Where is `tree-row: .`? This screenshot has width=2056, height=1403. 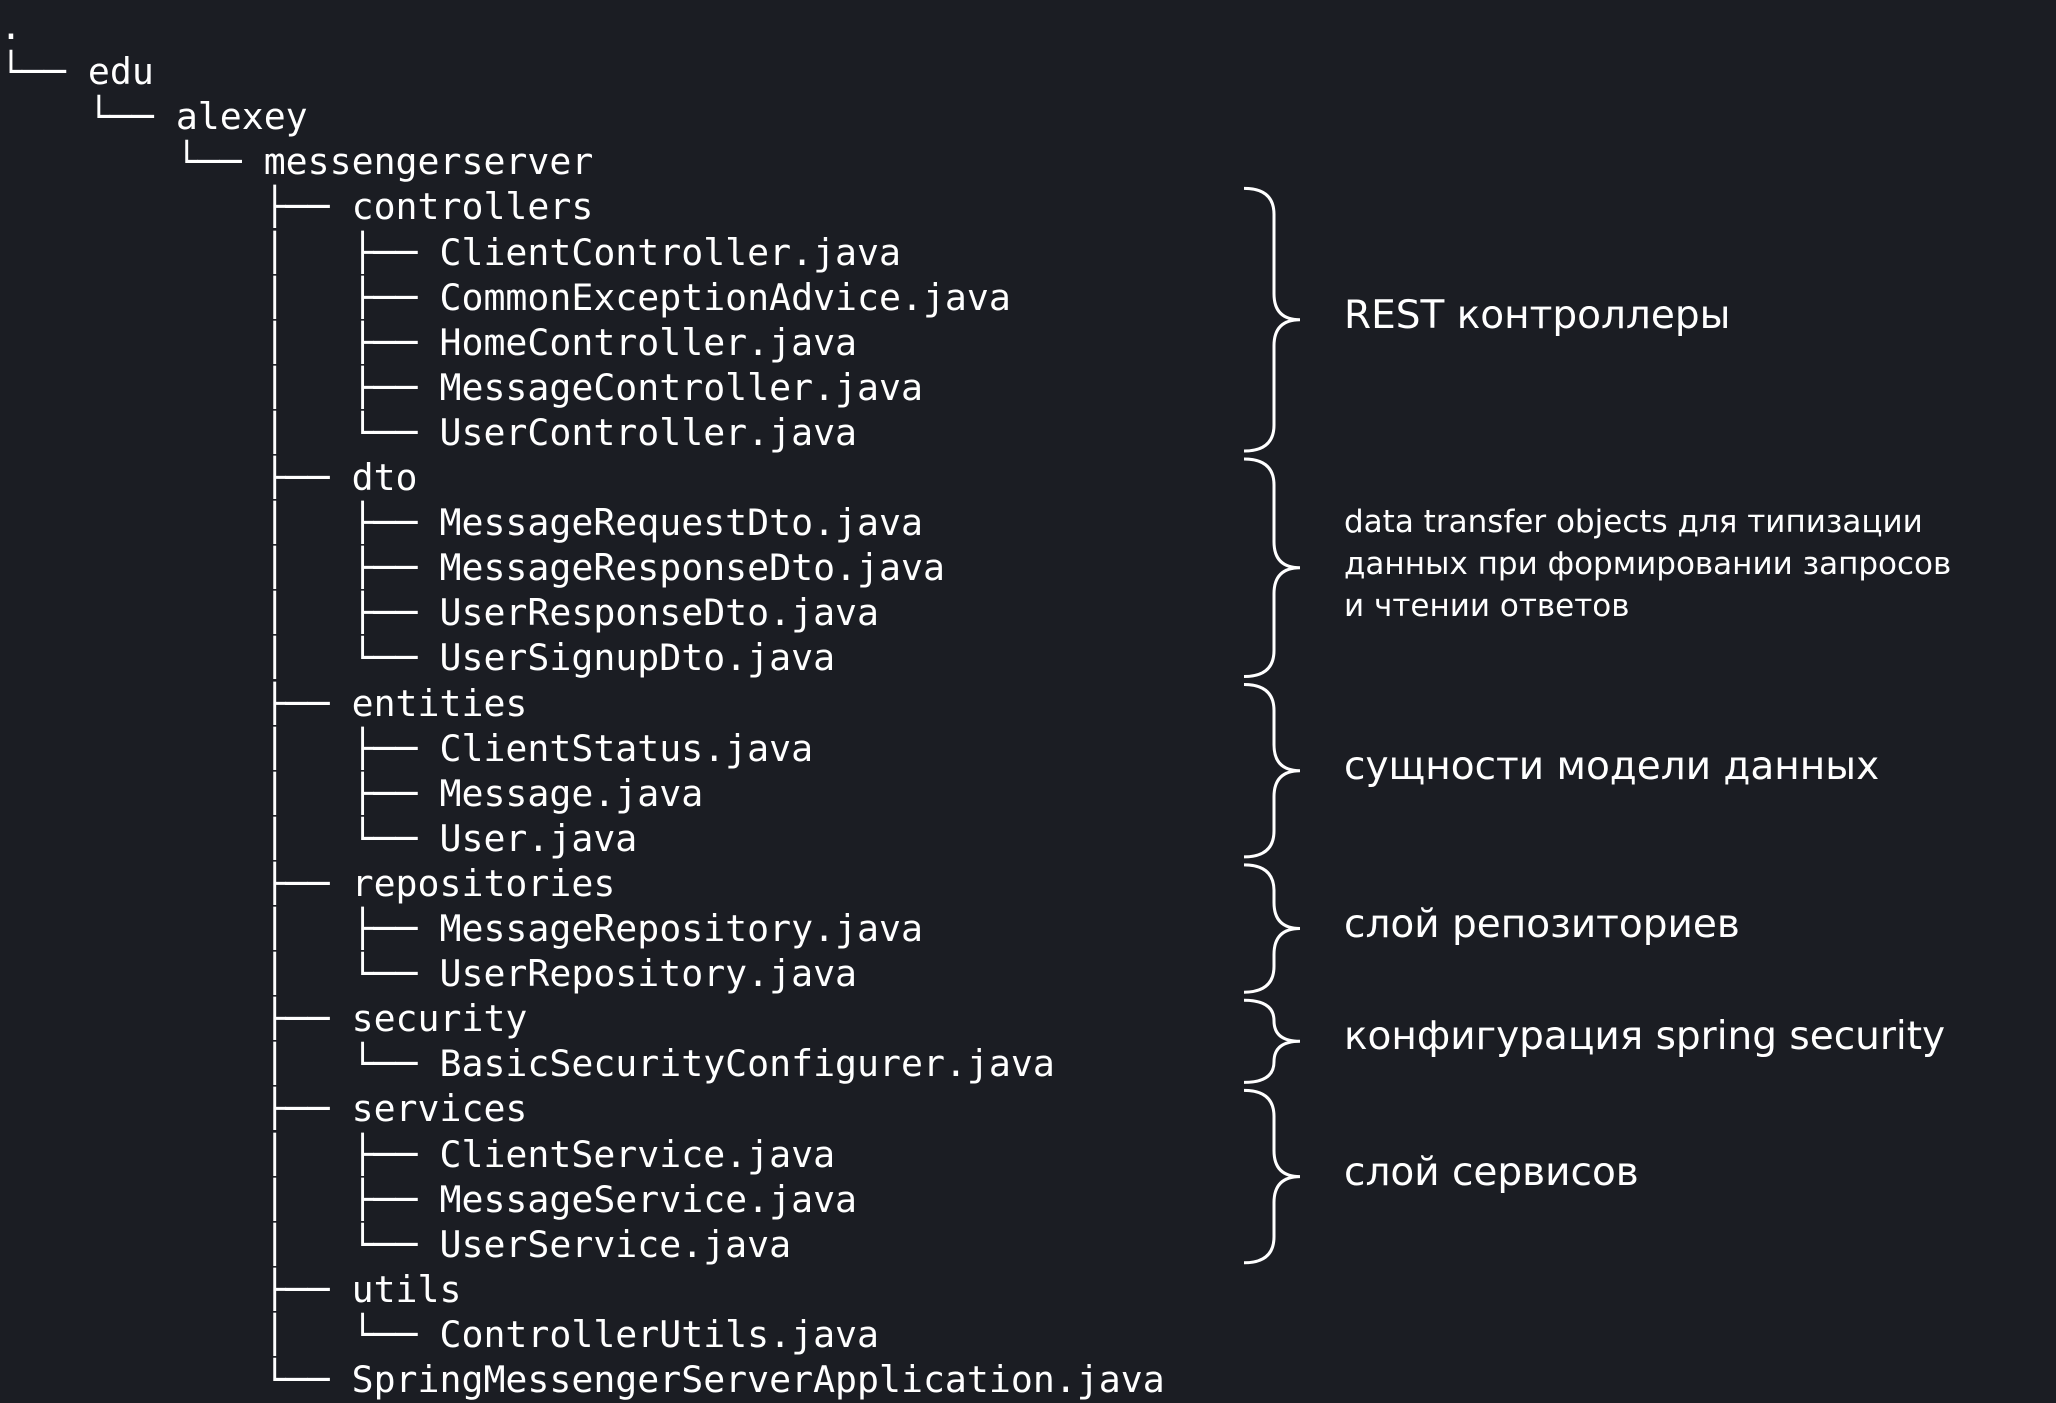 tree-row: . is located at coordinates (11, 26).